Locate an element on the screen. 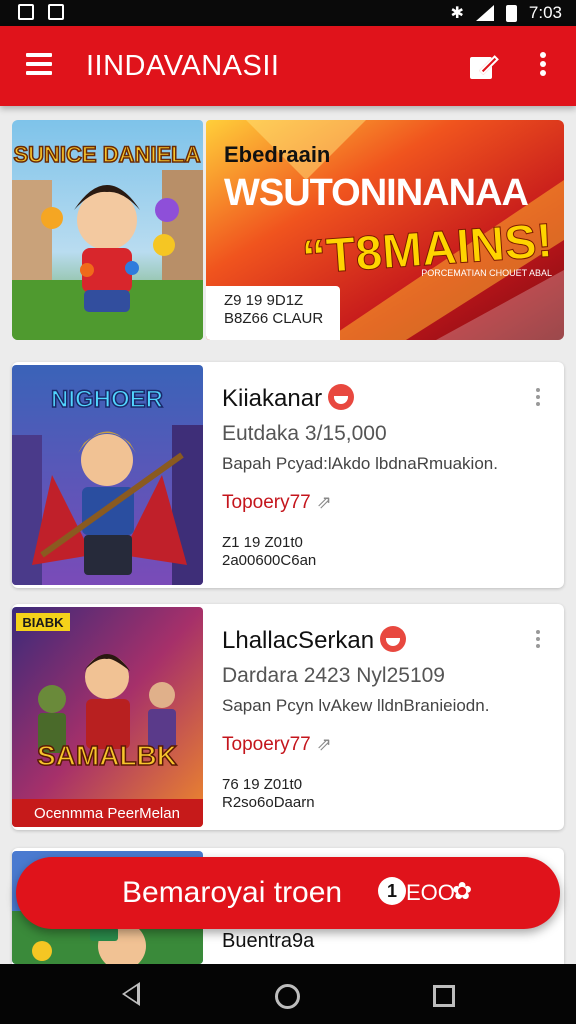 The image size is (576, 1024). banner-subheading: Ebedraain is located at coordinates (277, 154).